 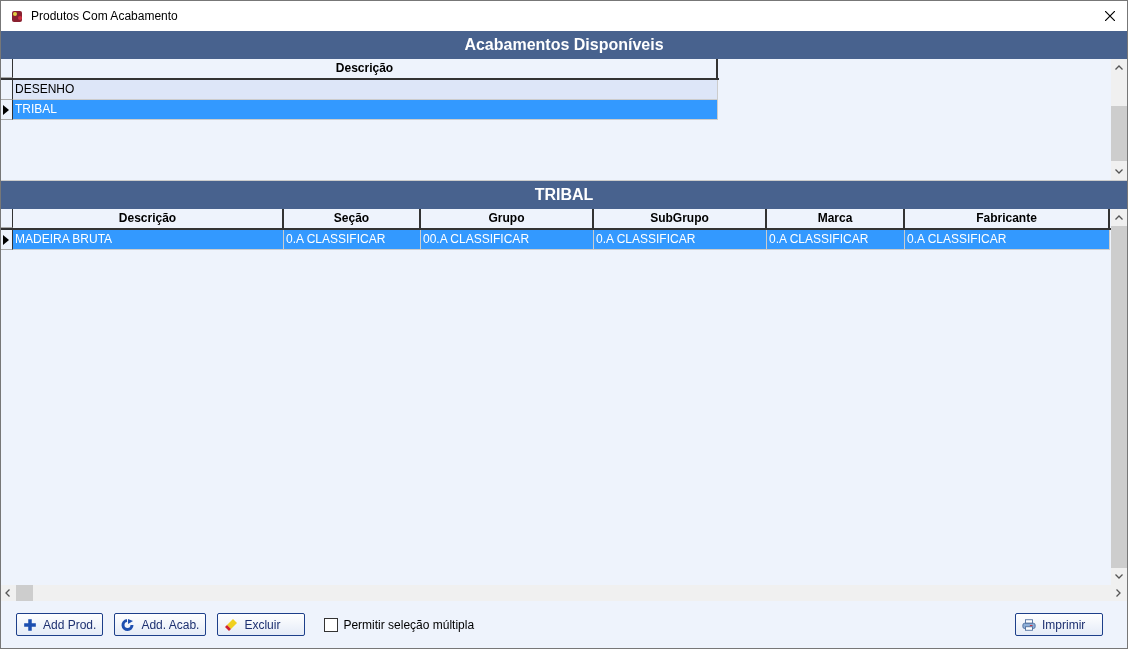 I want to click on printer-icon, so click(x=1029, y=624).